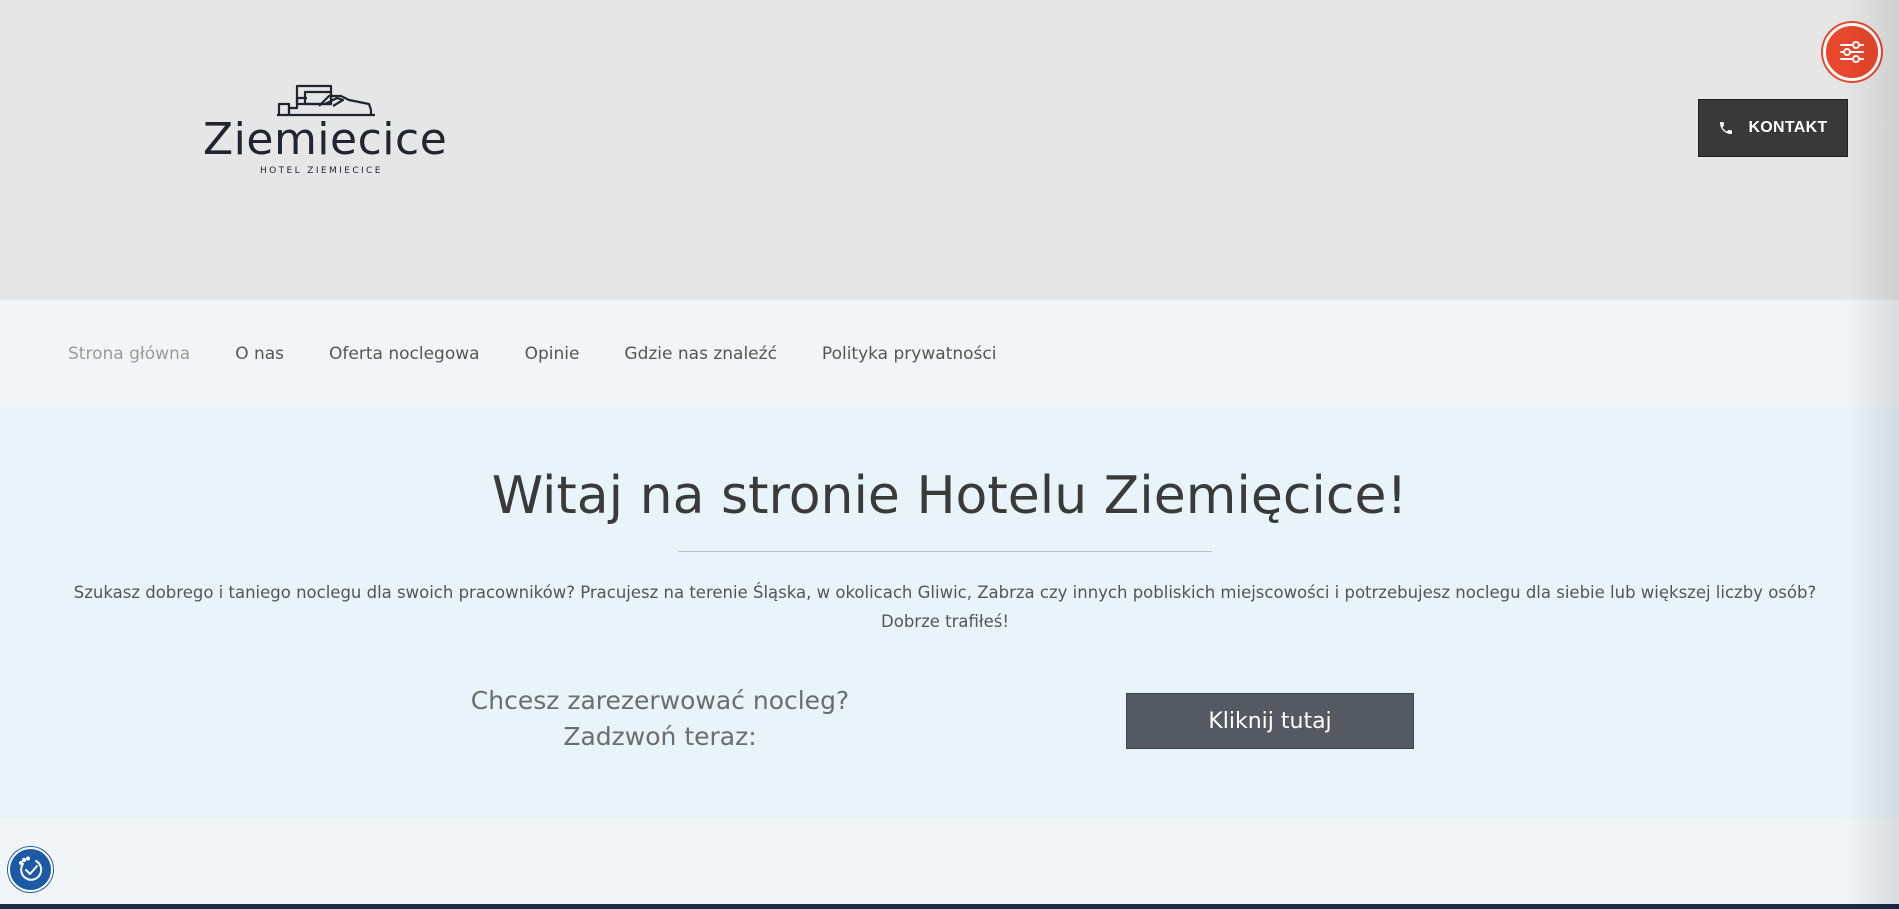  Describe the element at coordinates (1788, 127) in the screenshot. I see `contact-button-label: KONTAKT` at that location.